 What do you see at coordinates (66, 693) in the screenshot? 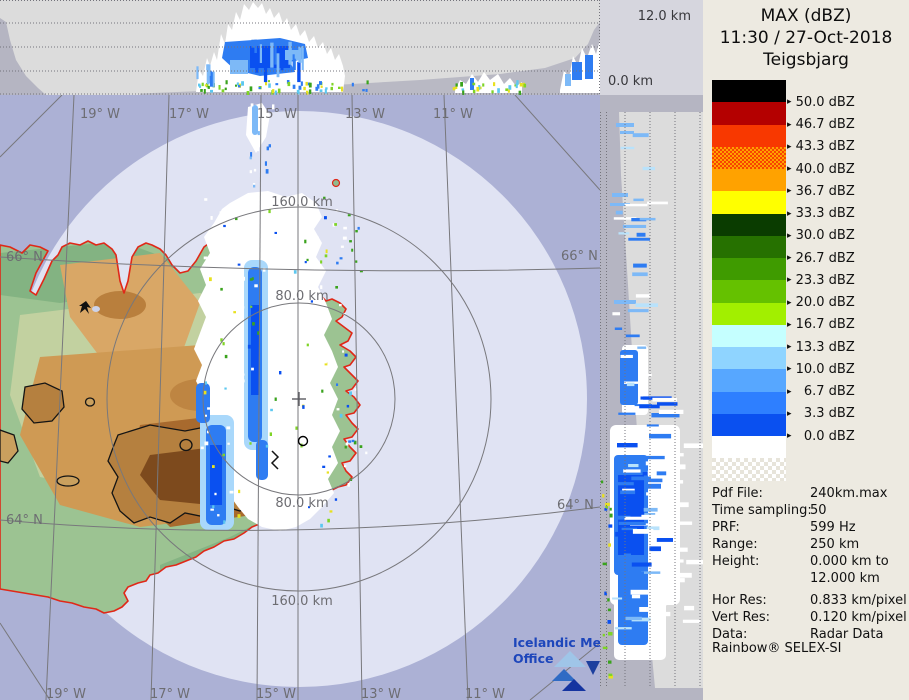
I see `lon-label-bottom: 19° W` at bounding box center [66, 693].